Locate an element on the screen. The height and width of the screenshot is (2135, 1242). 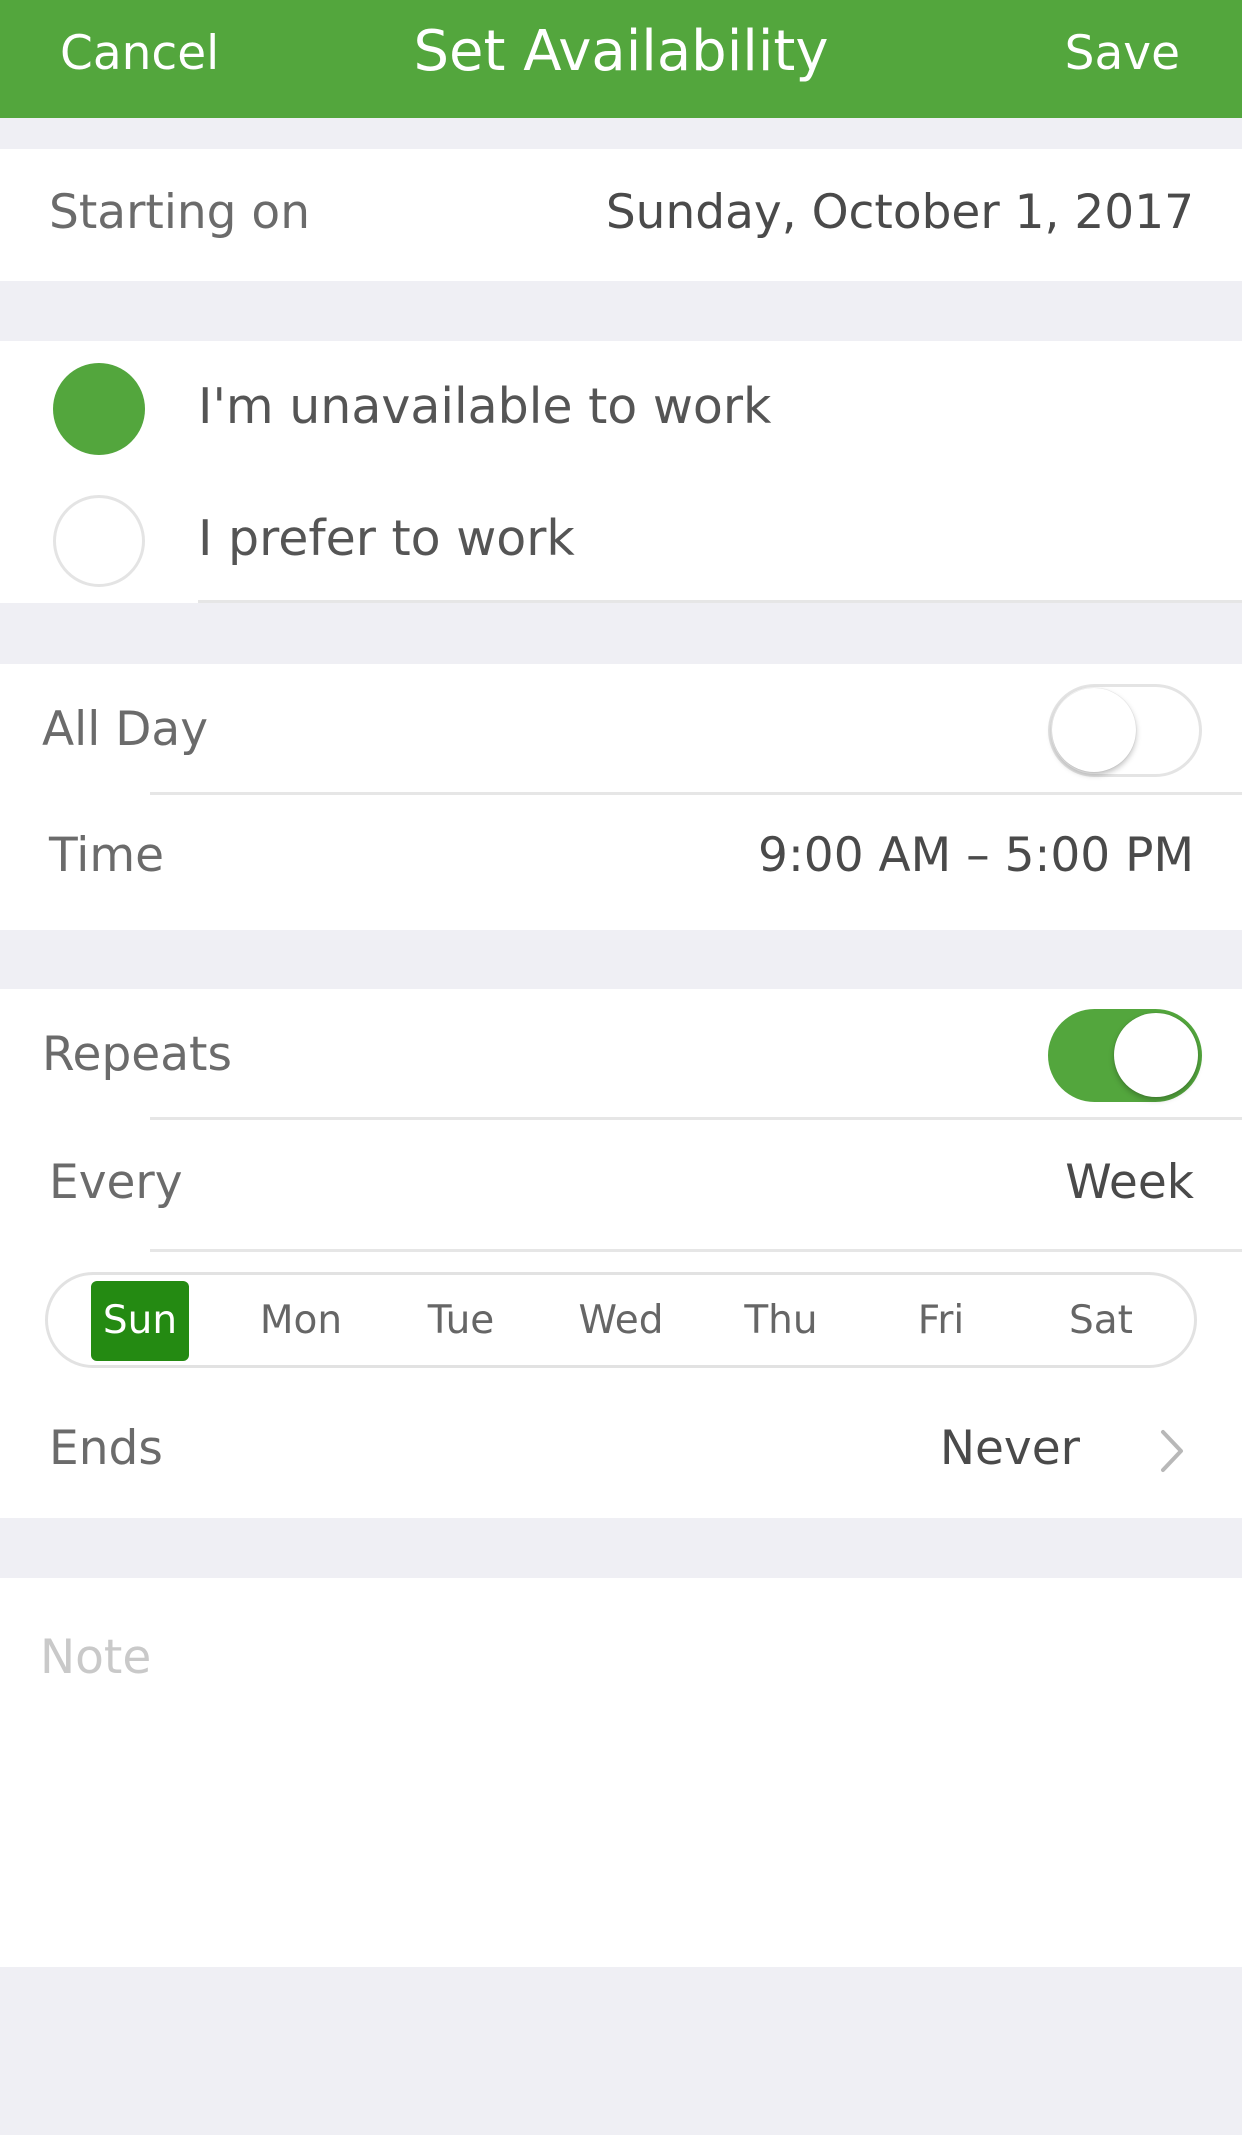
ends-value: Never is located at coordinates (1009, 1448).